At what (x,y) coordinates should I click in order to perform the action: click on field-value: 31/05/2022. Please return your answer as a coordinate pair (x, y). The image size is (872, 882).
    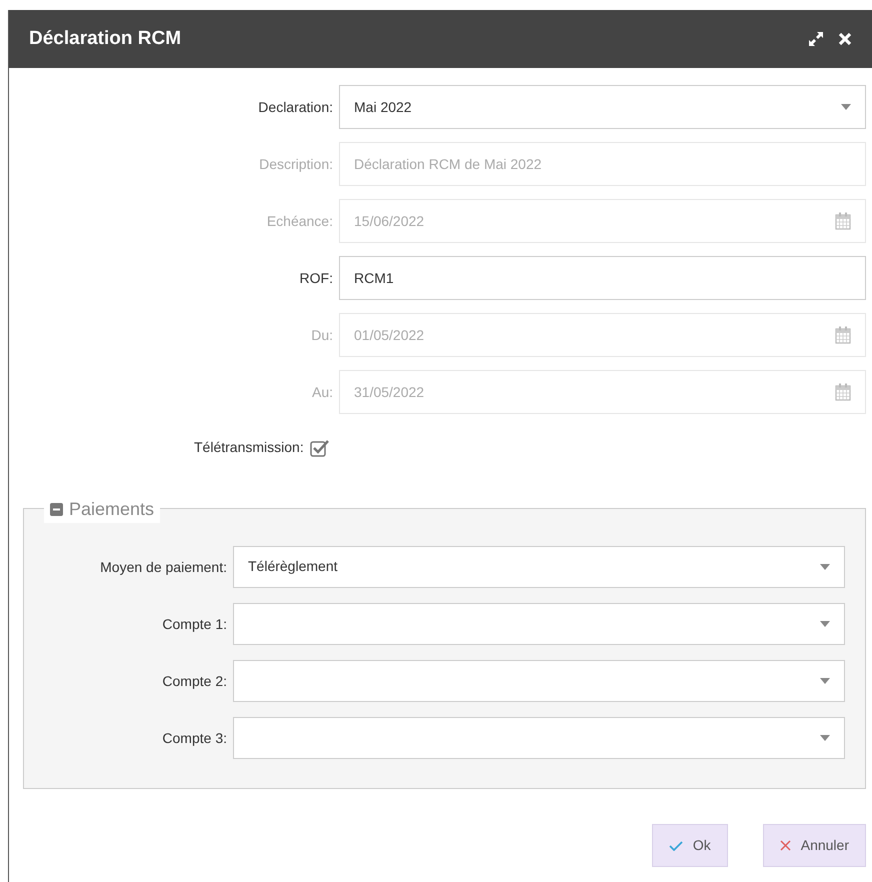
    Looking at the image, I should click on (390, 392).